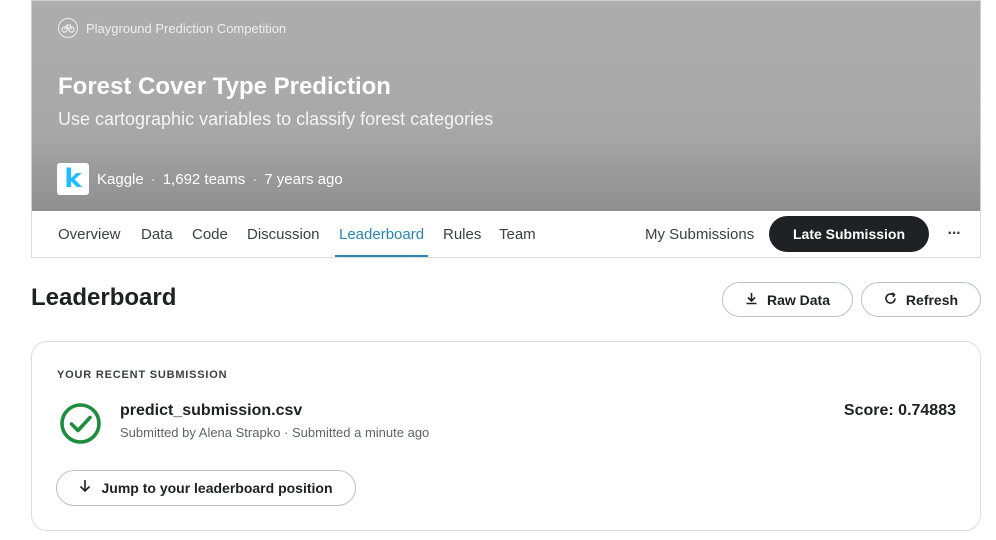 The image size is (996, 540). Describe the element at coordinates (751, 300) in the screenshot. I see `download-icon` at that location.